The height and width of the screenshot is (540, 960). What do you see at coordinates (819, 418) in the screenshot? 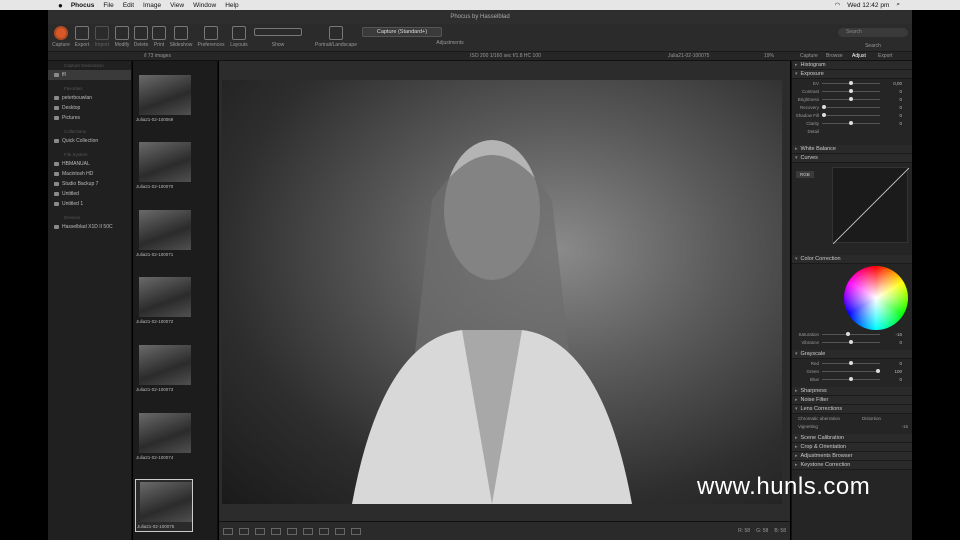
I see `chromatic-checkbox: Chromatic aberration` at bounding box center [819, 418].